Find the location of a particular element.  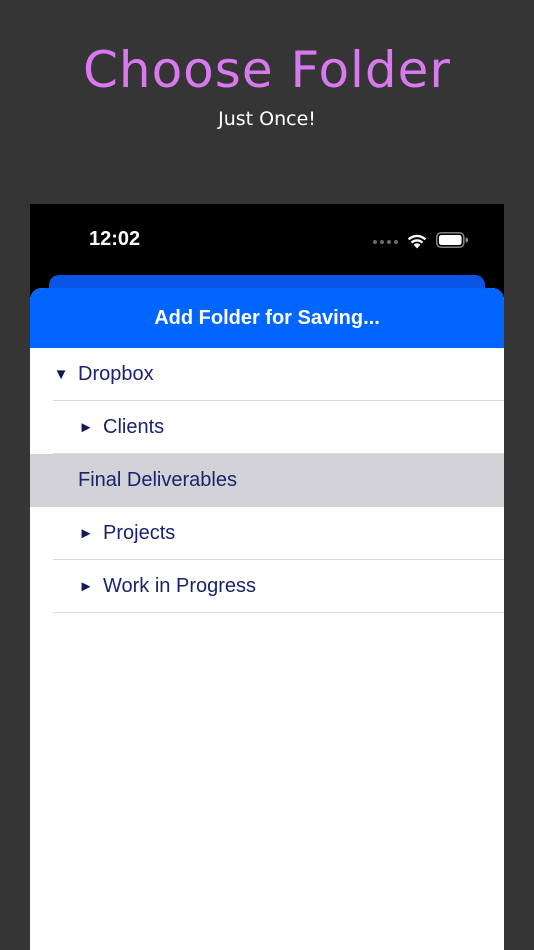

wifi-icon is located at coordinates (417, 241).